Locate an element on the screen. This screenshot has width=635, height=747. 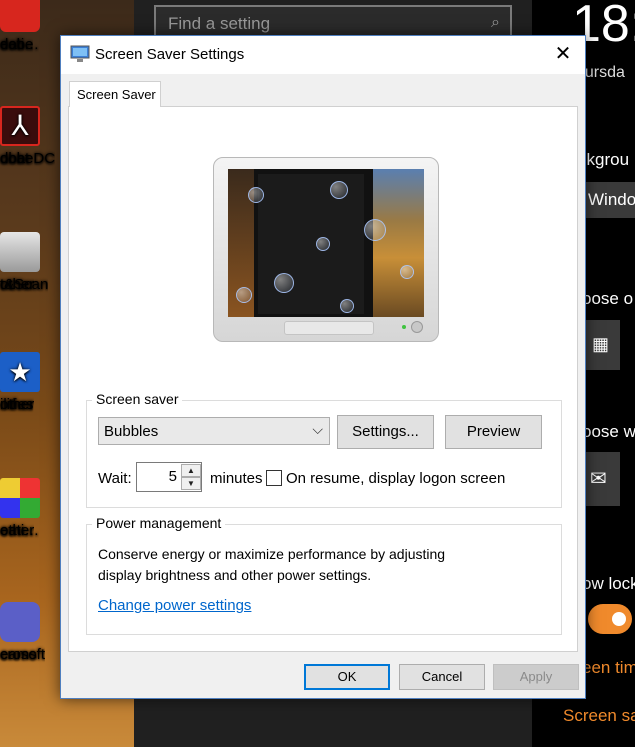
desktop-icon-brother-utilities: ★ other ilities is located at coordinates (31, 382).